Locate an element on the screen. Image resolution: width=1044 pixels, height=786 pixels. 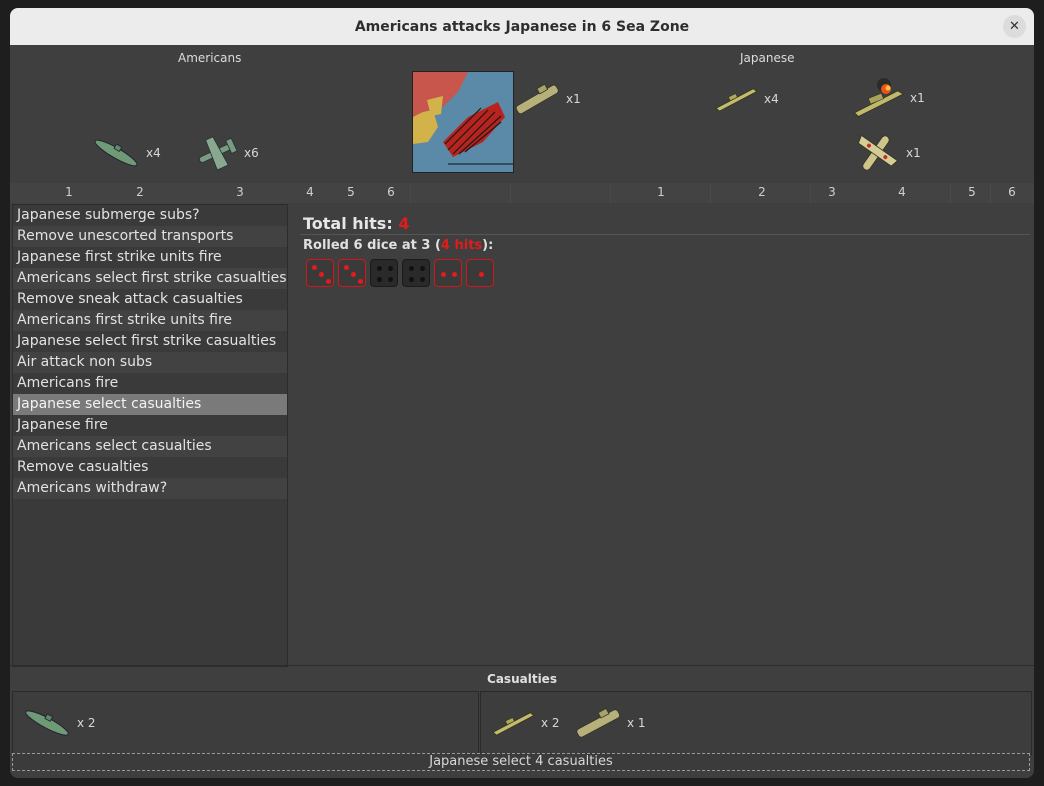
sea-zone-map-image is located at coordinates (463, 122).